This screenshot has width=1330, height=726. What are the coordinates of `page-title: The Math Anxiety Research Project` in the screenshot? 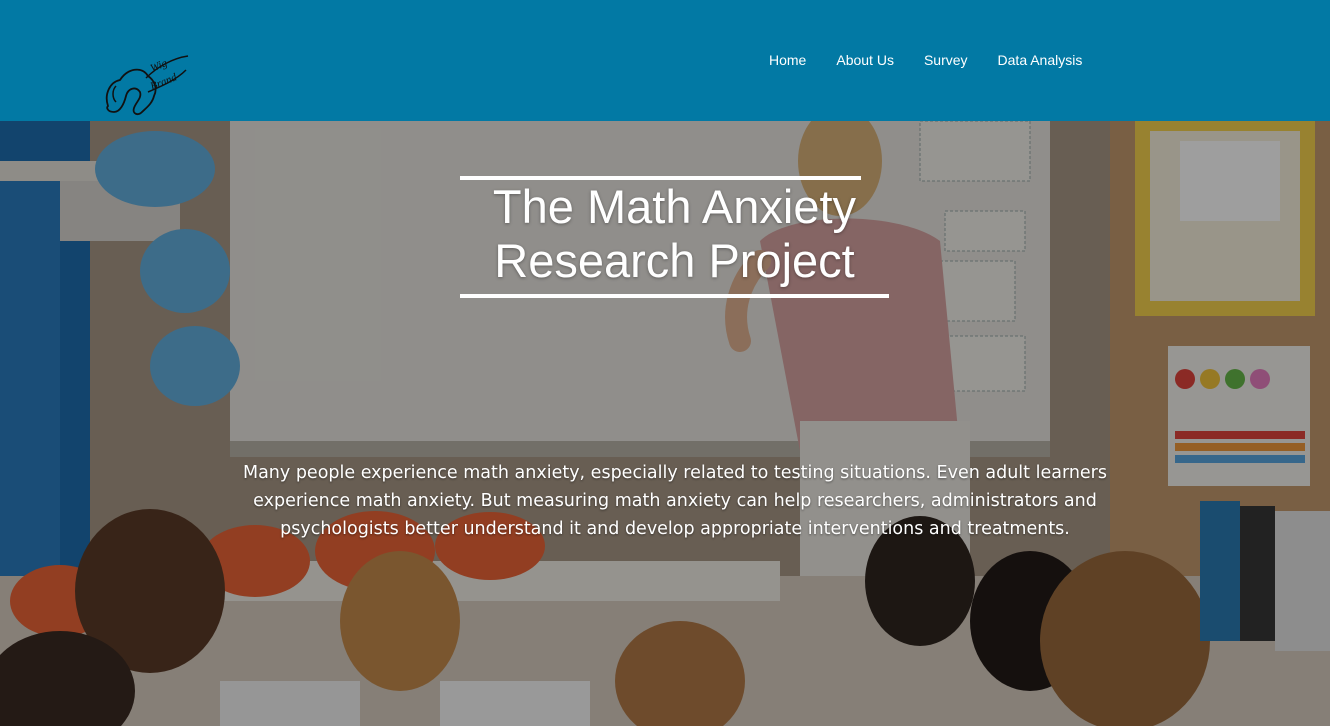 It's located at (674, 234).